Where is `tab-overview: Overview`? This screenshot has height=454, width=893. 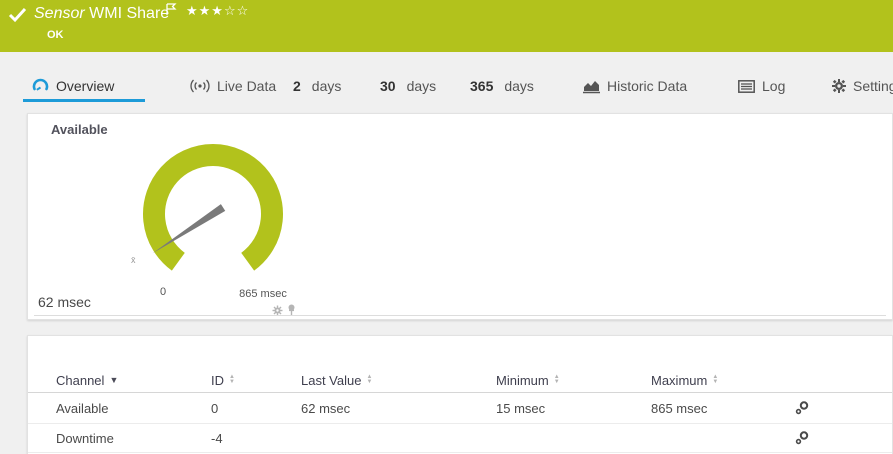 tab-overview: Overview is located at coordinates (73, 86).